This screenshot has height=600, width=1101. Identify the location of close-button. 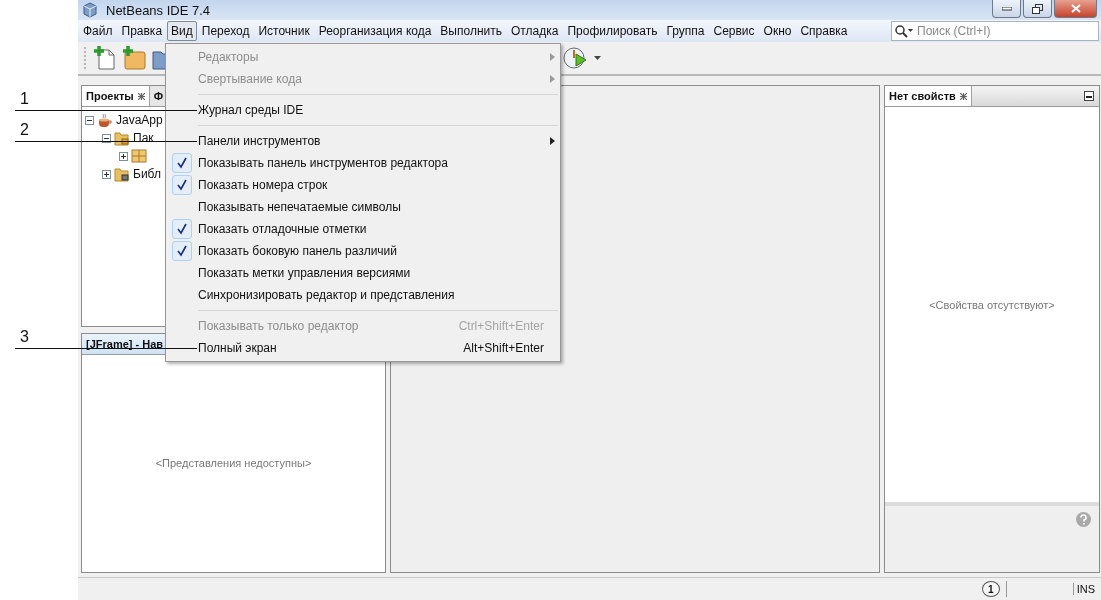
(1075, 9).